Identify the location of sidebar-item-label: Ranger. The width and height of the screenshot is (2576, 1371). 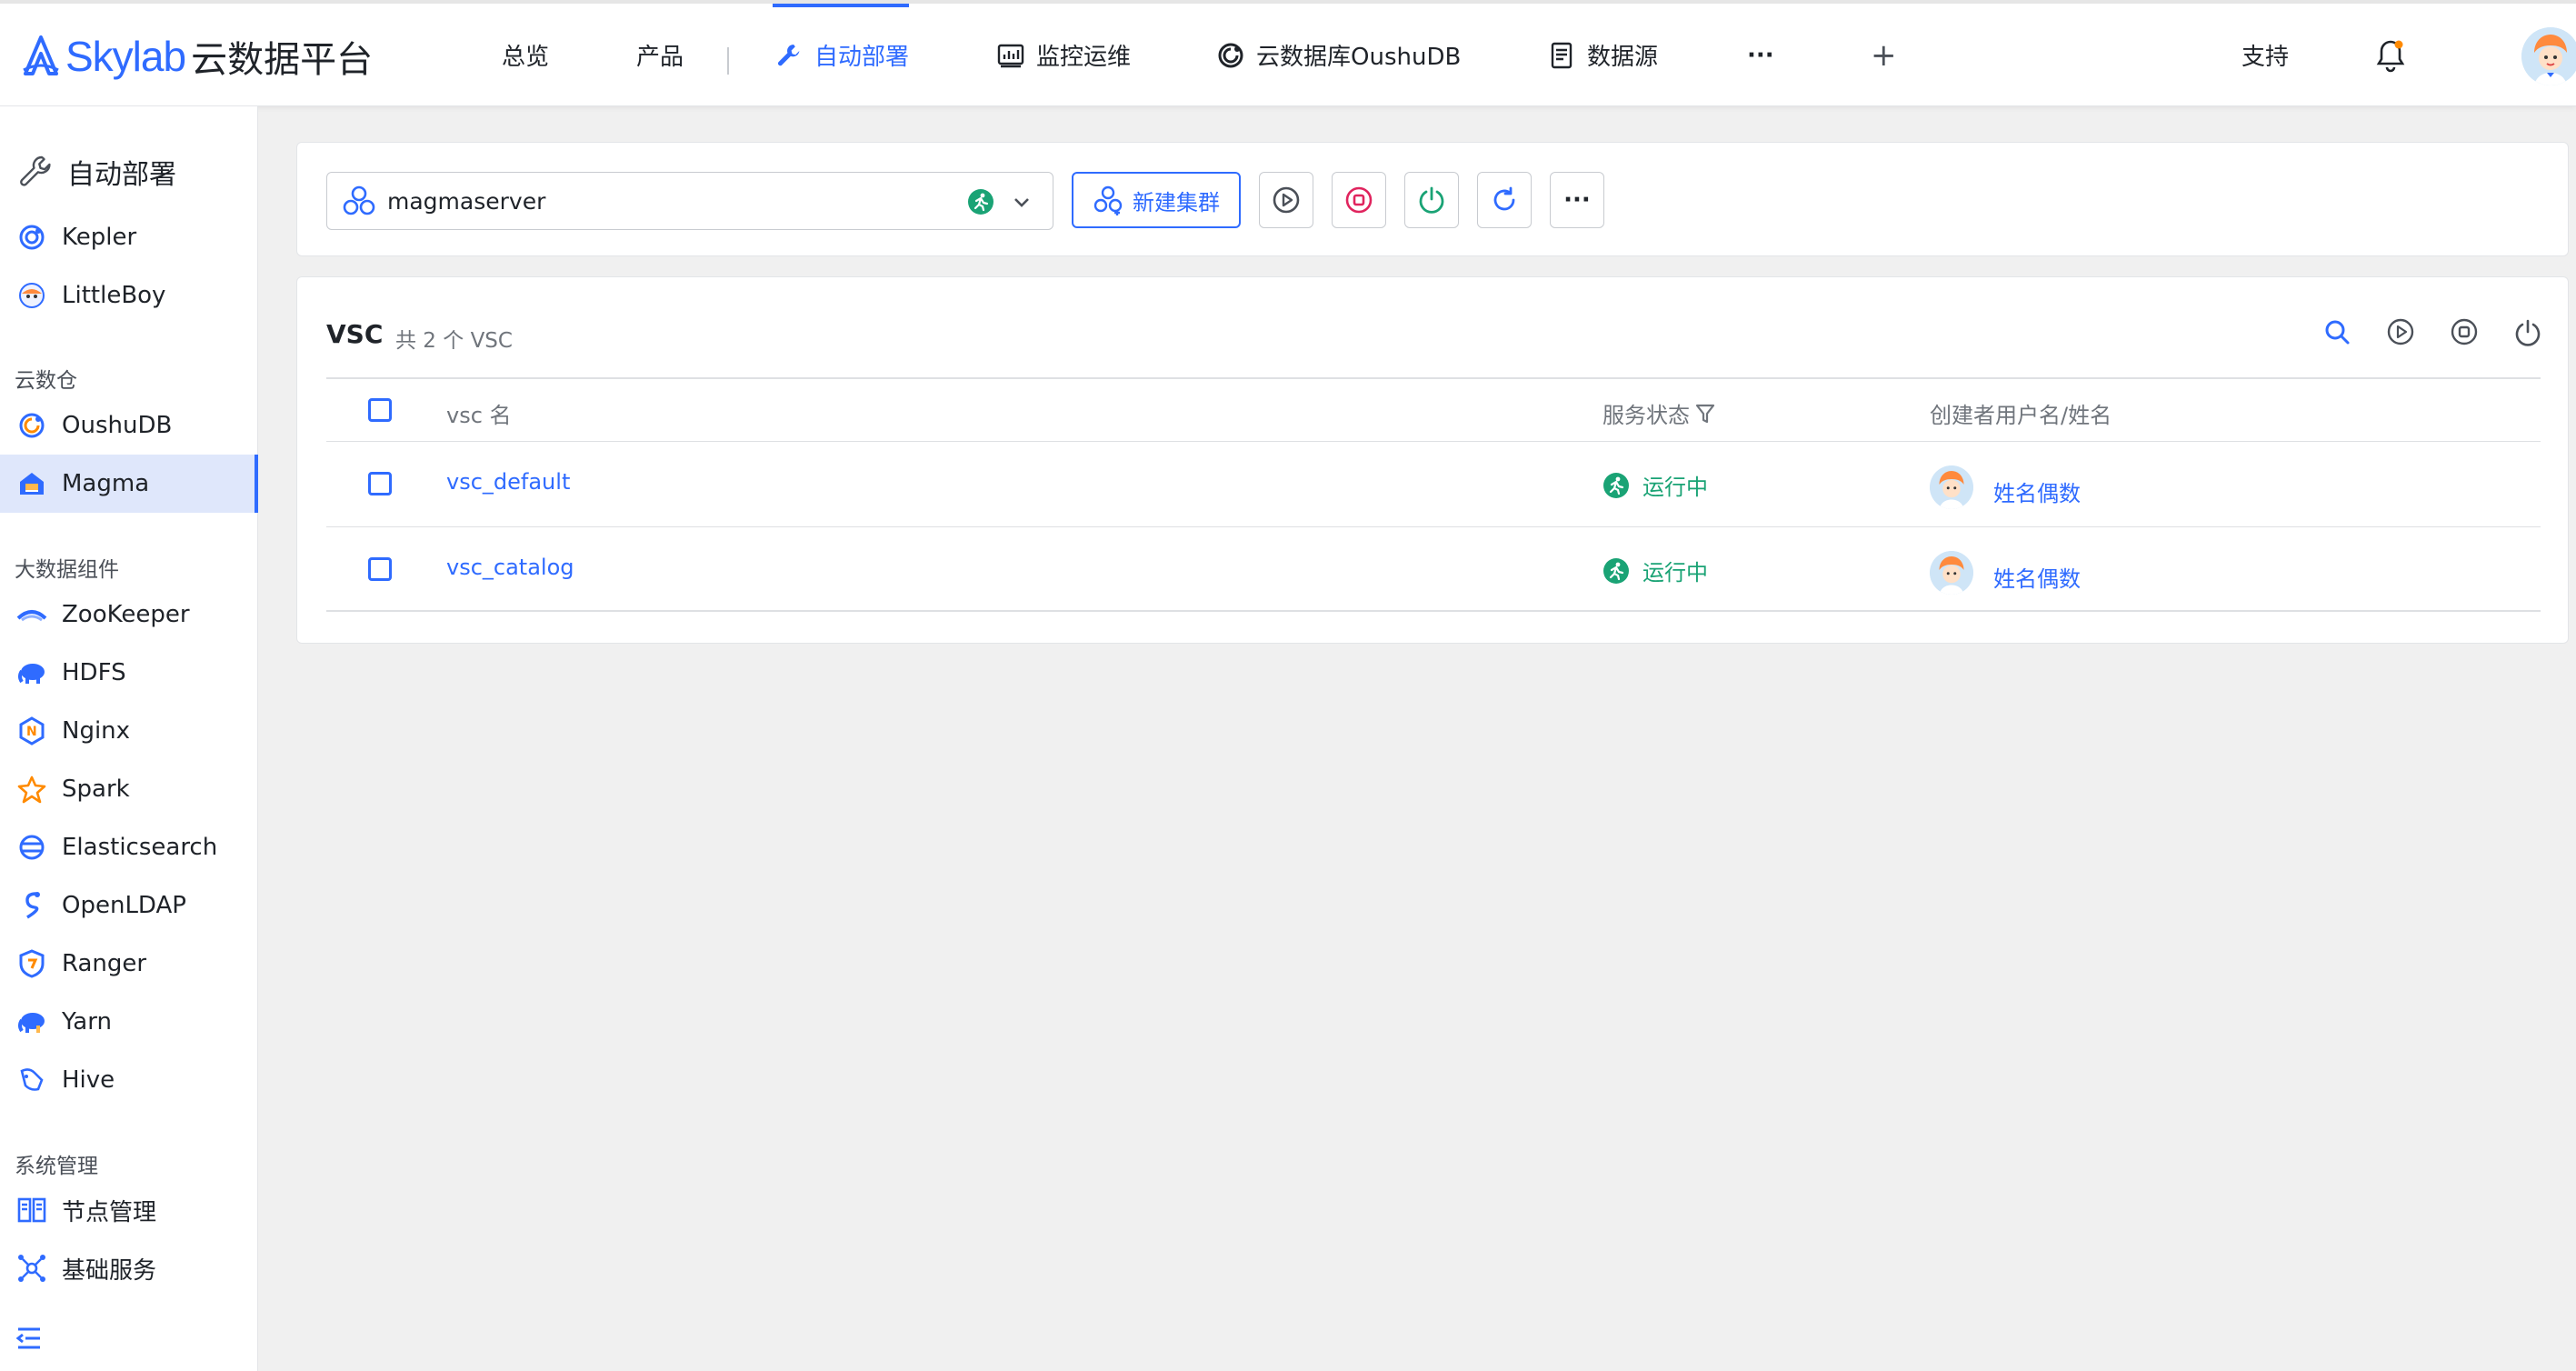
(104, 963).